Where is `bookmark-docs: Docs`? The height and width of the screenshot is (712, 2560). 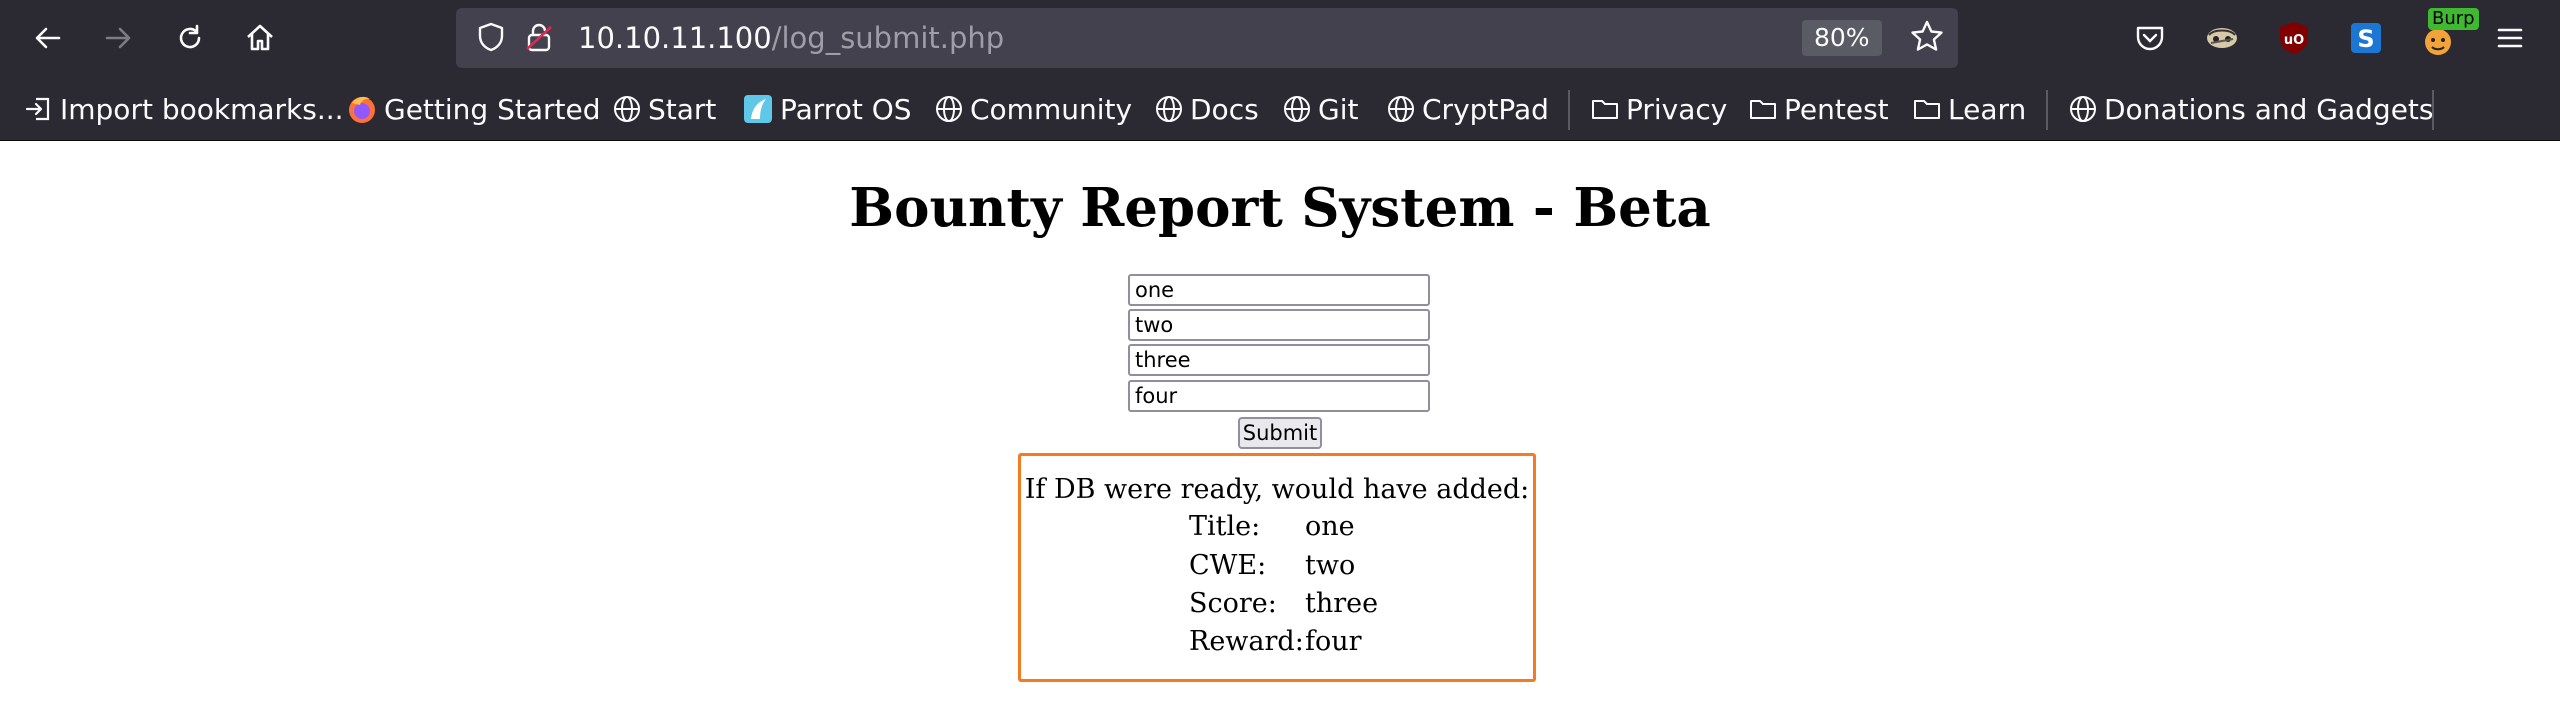 bookmark-docs: Docs is located at coordinates (1206, 109).